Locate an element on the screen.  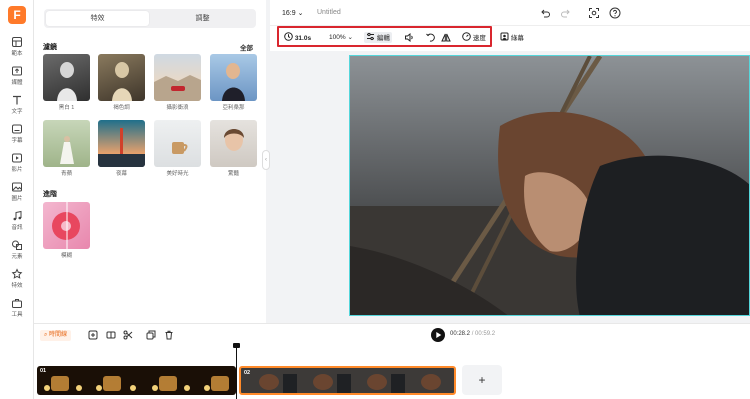
trash-icon is located at coordinates (169, 335).